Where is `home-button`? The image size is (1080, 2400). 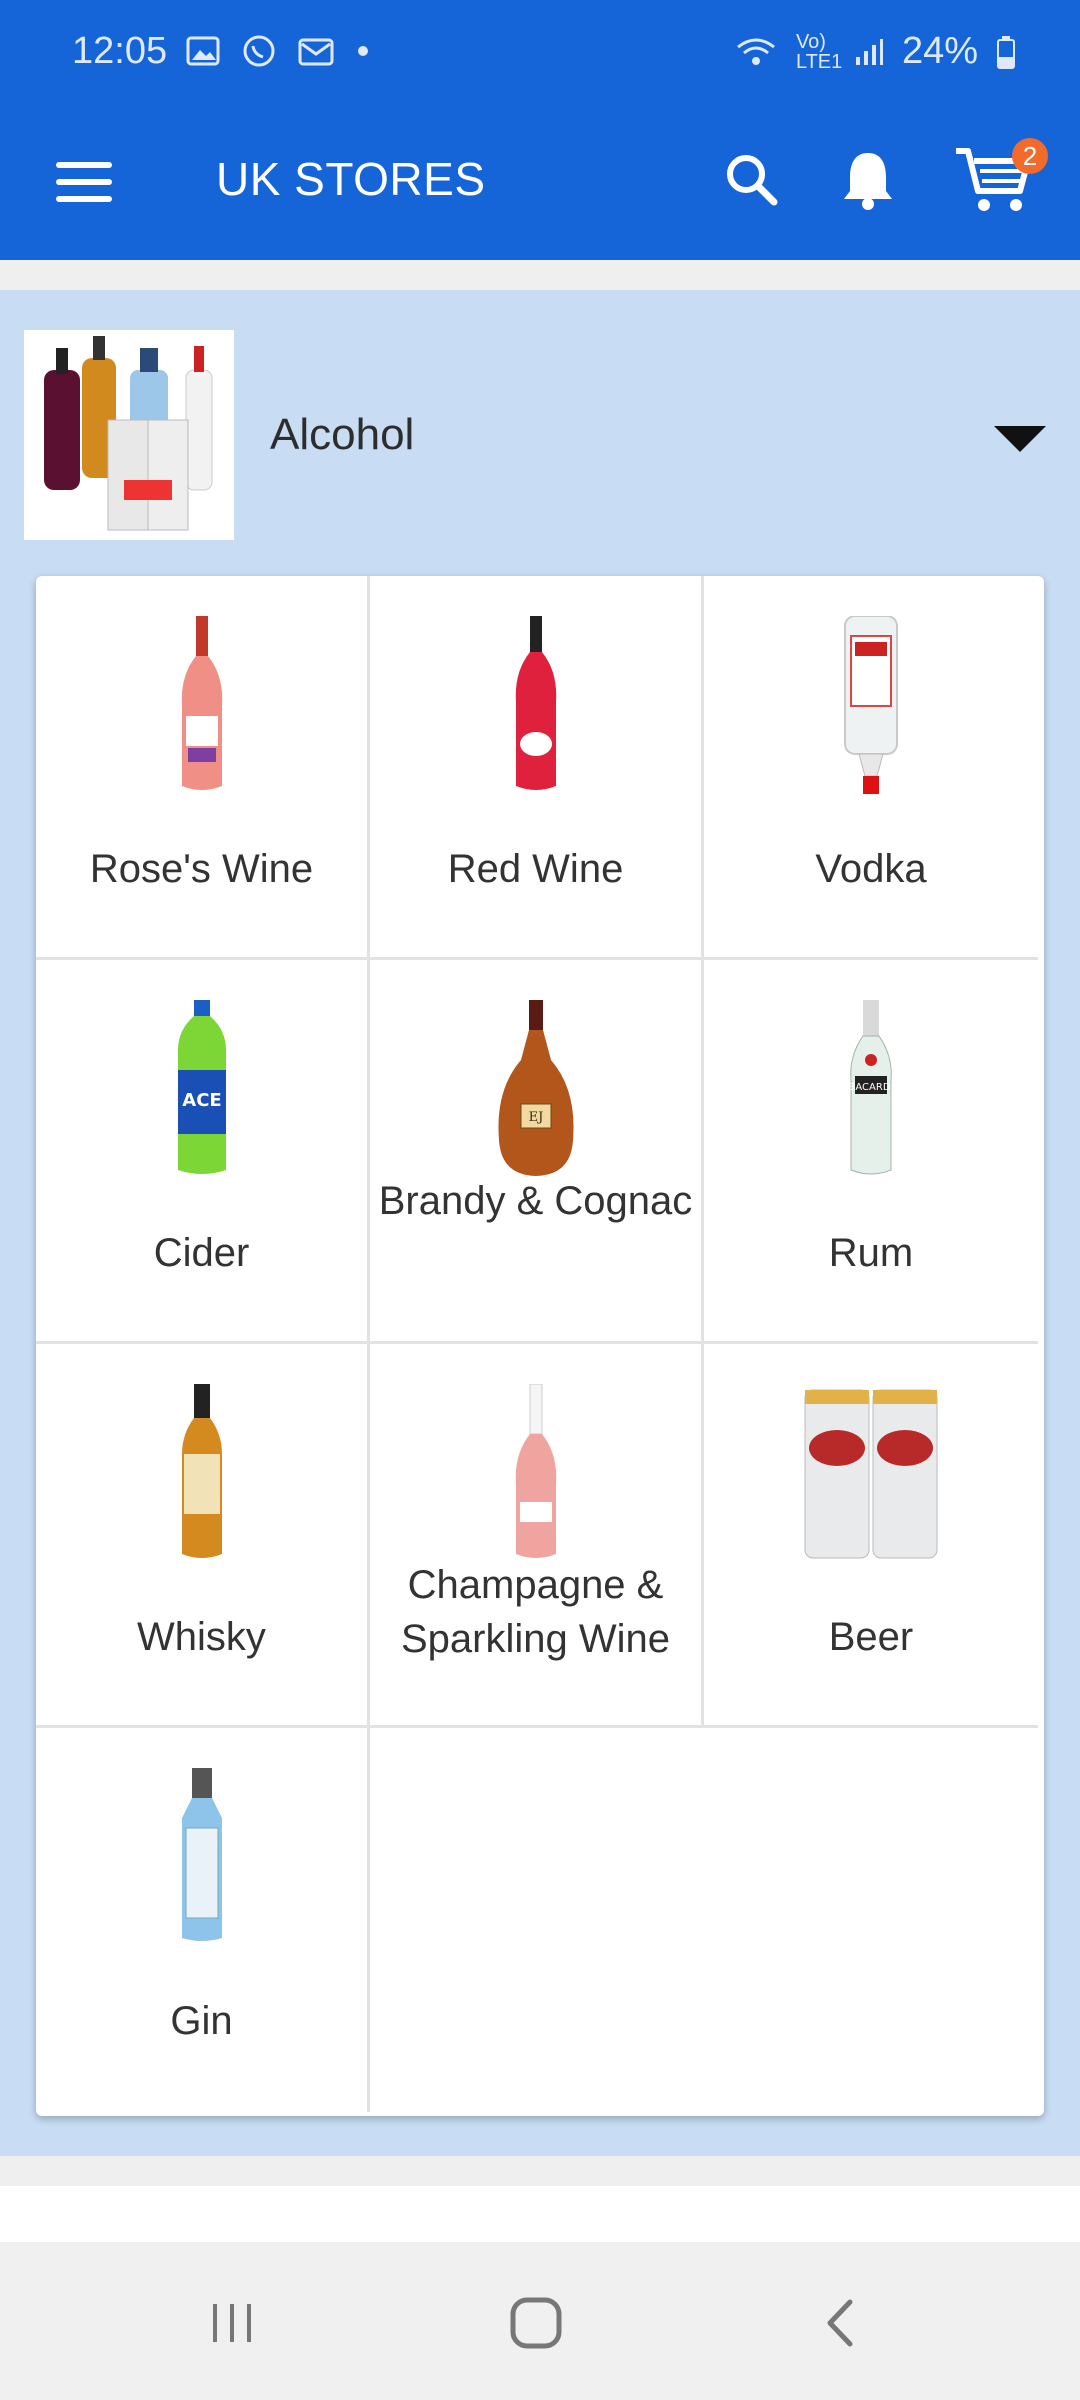 home-button is located at coordinates (536, 2323).